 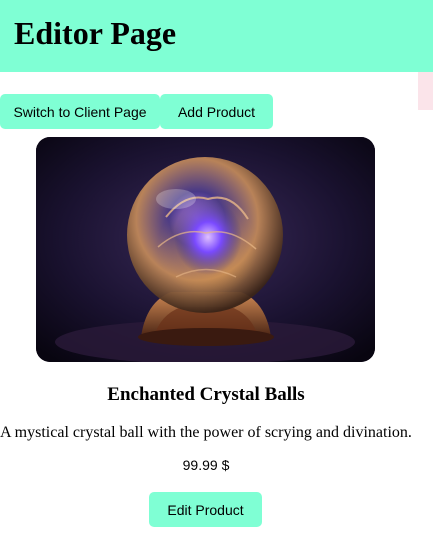 I want to click on switch-to-client-button: Switch to Client Page, so click(x=80, y=111).